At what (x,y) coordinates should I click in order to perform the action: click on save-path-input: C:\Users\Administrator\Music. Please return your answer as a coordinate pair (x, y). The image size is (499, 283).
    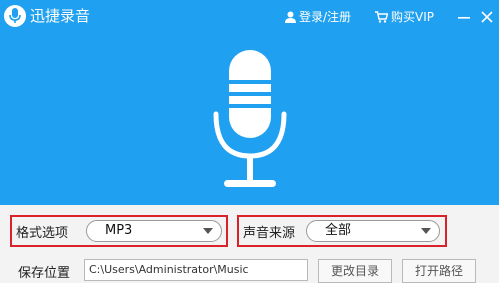
    Looking at the image, I should click on (196, 270).